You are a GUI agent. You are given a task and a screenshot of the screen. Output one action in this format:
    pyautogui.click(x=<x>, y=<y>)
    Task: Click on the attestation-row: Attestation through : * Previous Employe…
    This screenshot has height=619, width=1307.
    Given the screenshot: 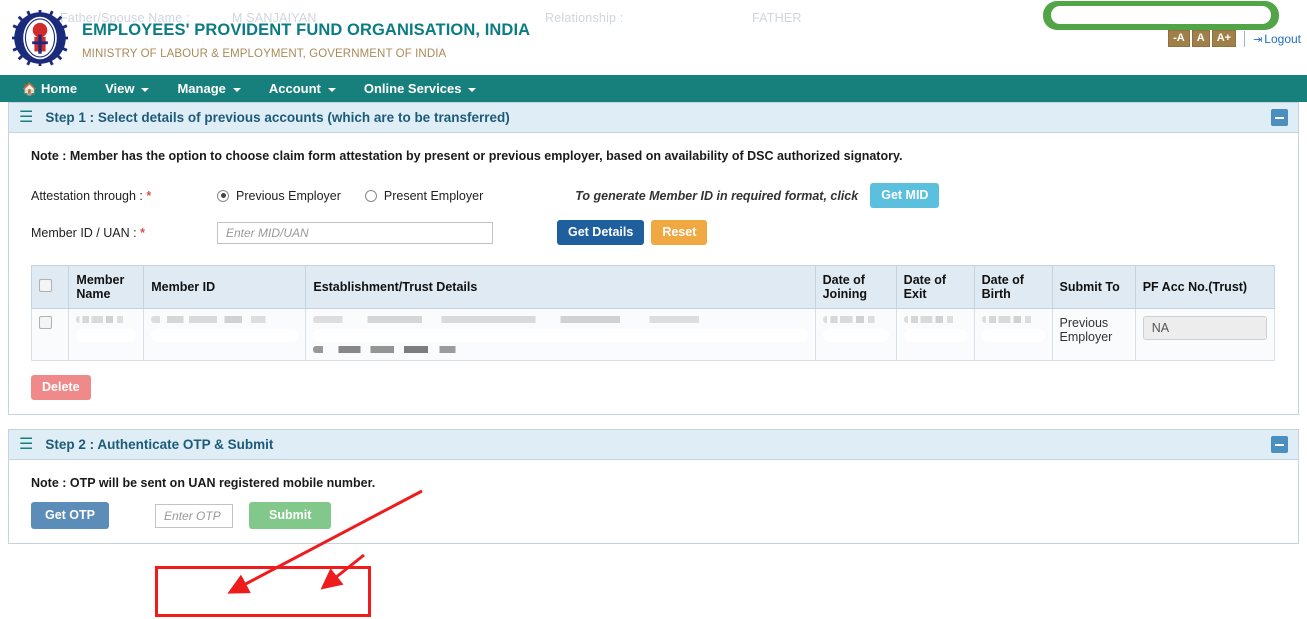 What is the action you would take?
    pyautogui.click(x=658, y=195)
    